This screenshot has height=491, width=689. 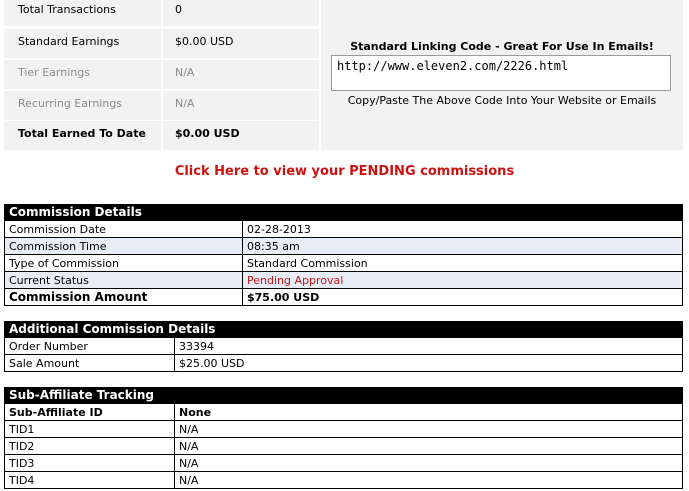 I want to click on row-value: $75.00 USD, so click(x=462, y=297).